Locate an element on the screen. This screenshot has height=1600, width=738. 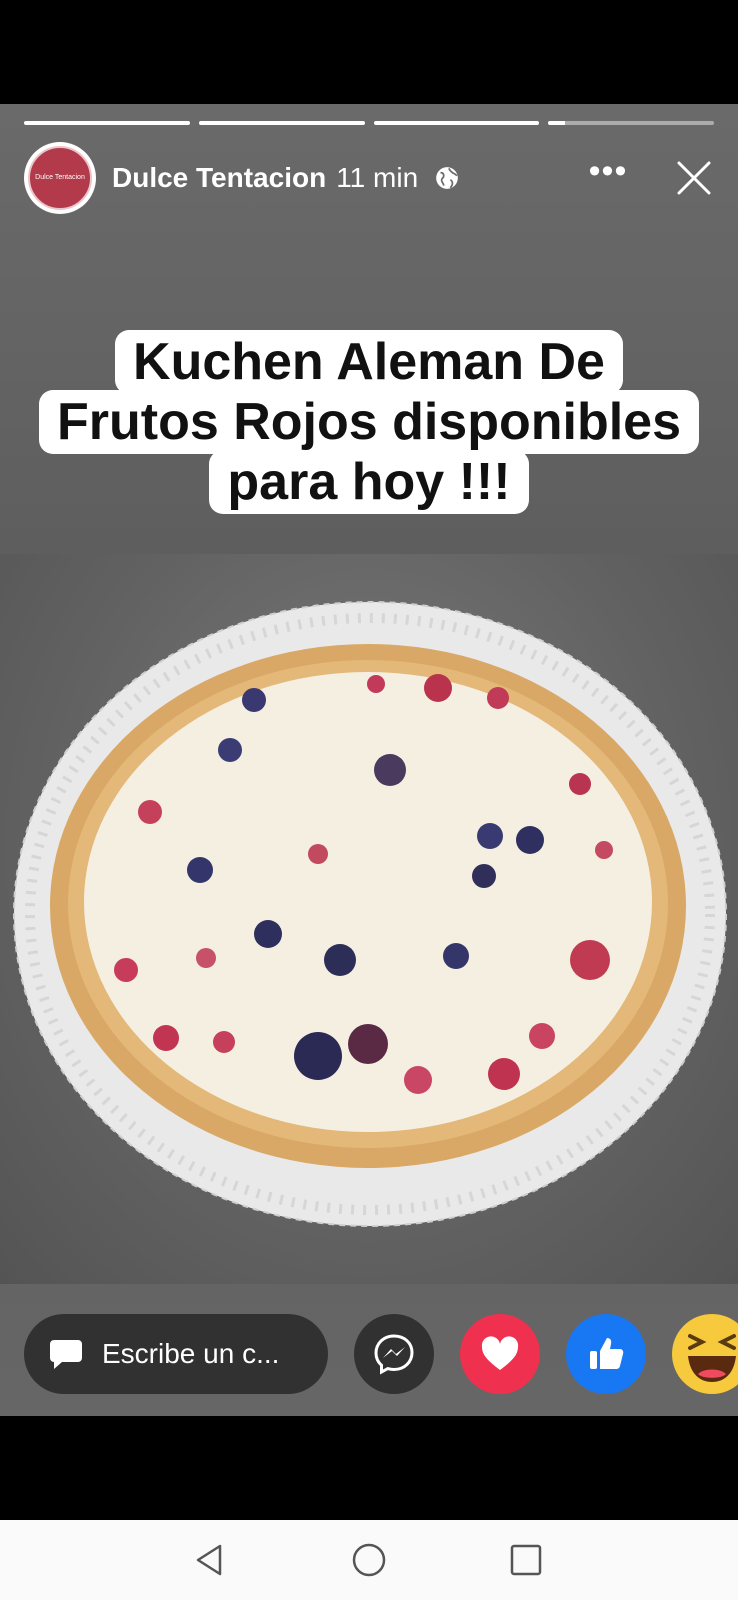
messenger-icon is located at coordinates (394, 1354).